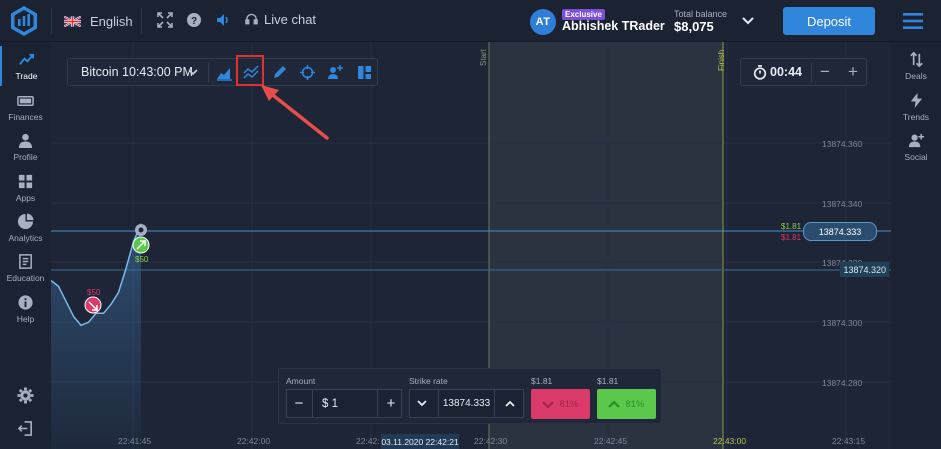 This screenshot has width=941, height=449. I want to click on sidebar-item-analytics: Analytics, so click(25, 228).